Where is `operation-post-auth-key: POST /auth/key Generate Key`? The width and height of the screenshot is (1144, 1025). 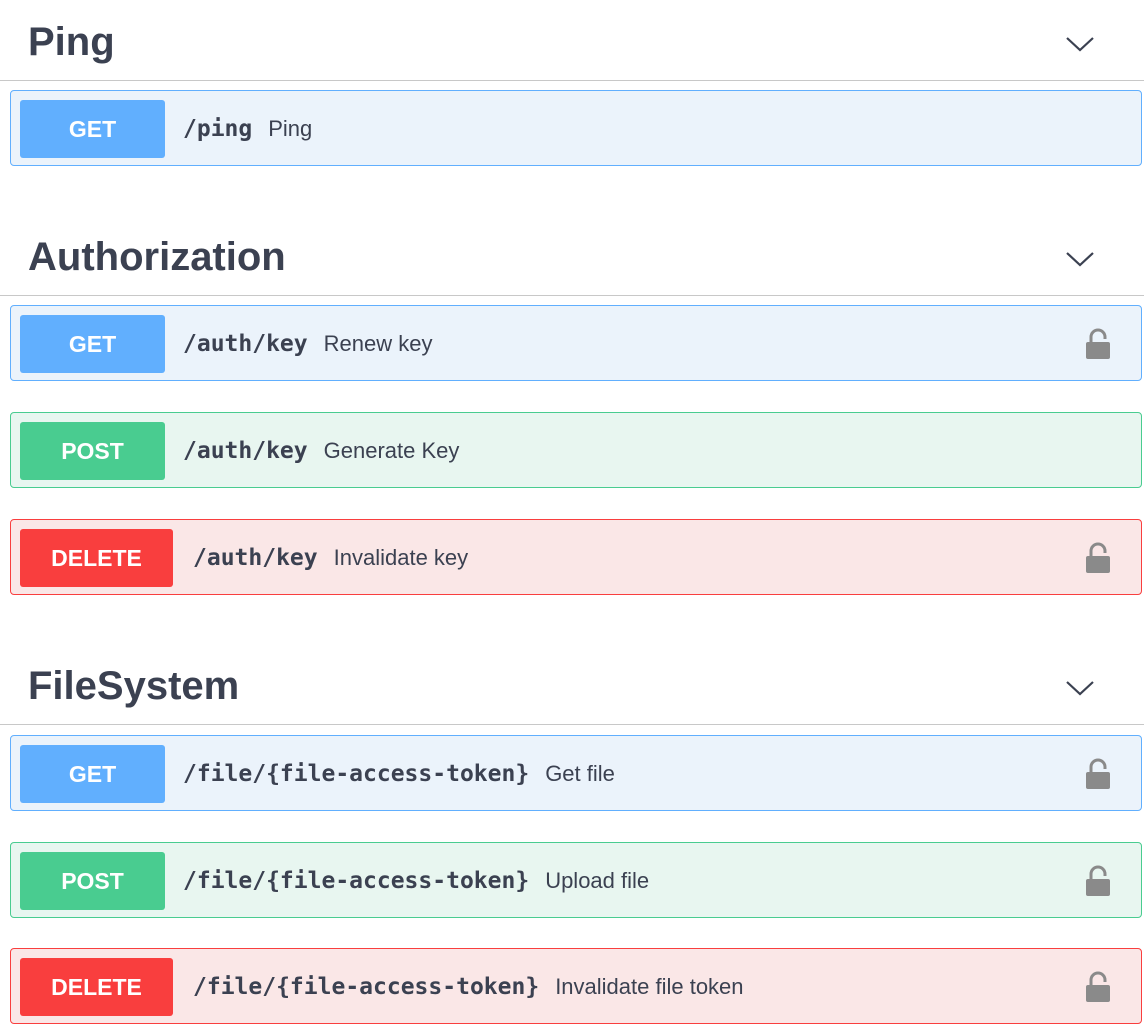
operation-post-auth-key: POST /auth/key Generate Key is located at coordinates (576, 450).